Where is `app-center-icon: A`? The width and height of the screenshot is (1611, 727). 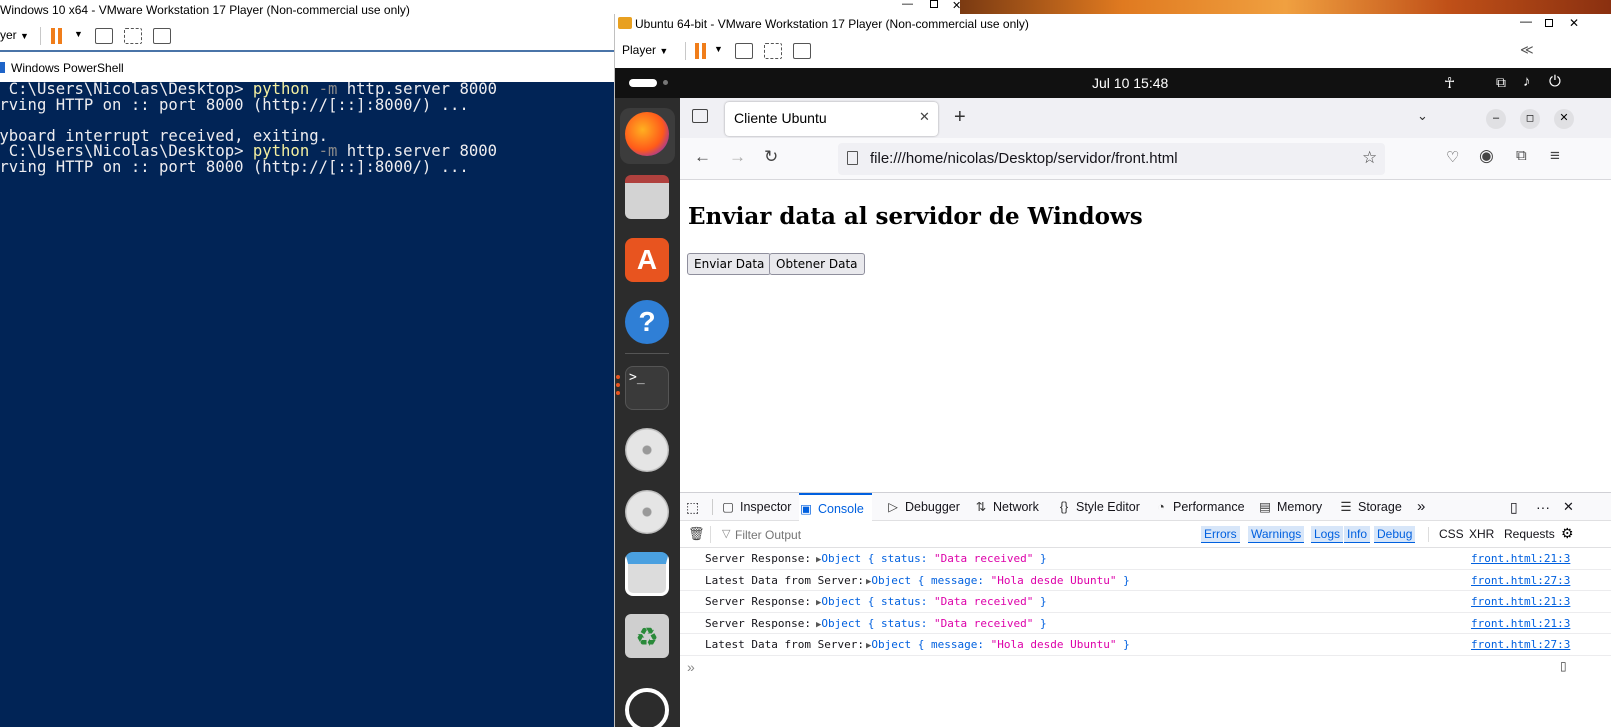
app-center-icon: A is located at coordinates (647, 260).